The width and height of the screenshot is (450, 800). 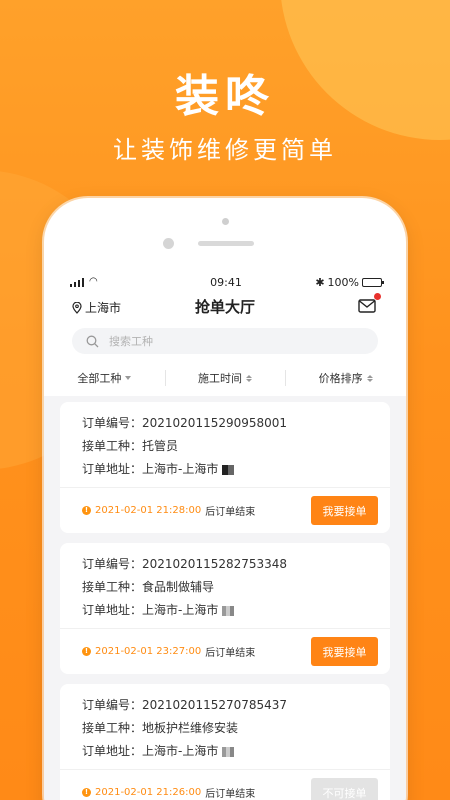 I want to click on order-deadline: ! 2021-02-01 21:26:00 后订单结束, so click(x=168, y=792).